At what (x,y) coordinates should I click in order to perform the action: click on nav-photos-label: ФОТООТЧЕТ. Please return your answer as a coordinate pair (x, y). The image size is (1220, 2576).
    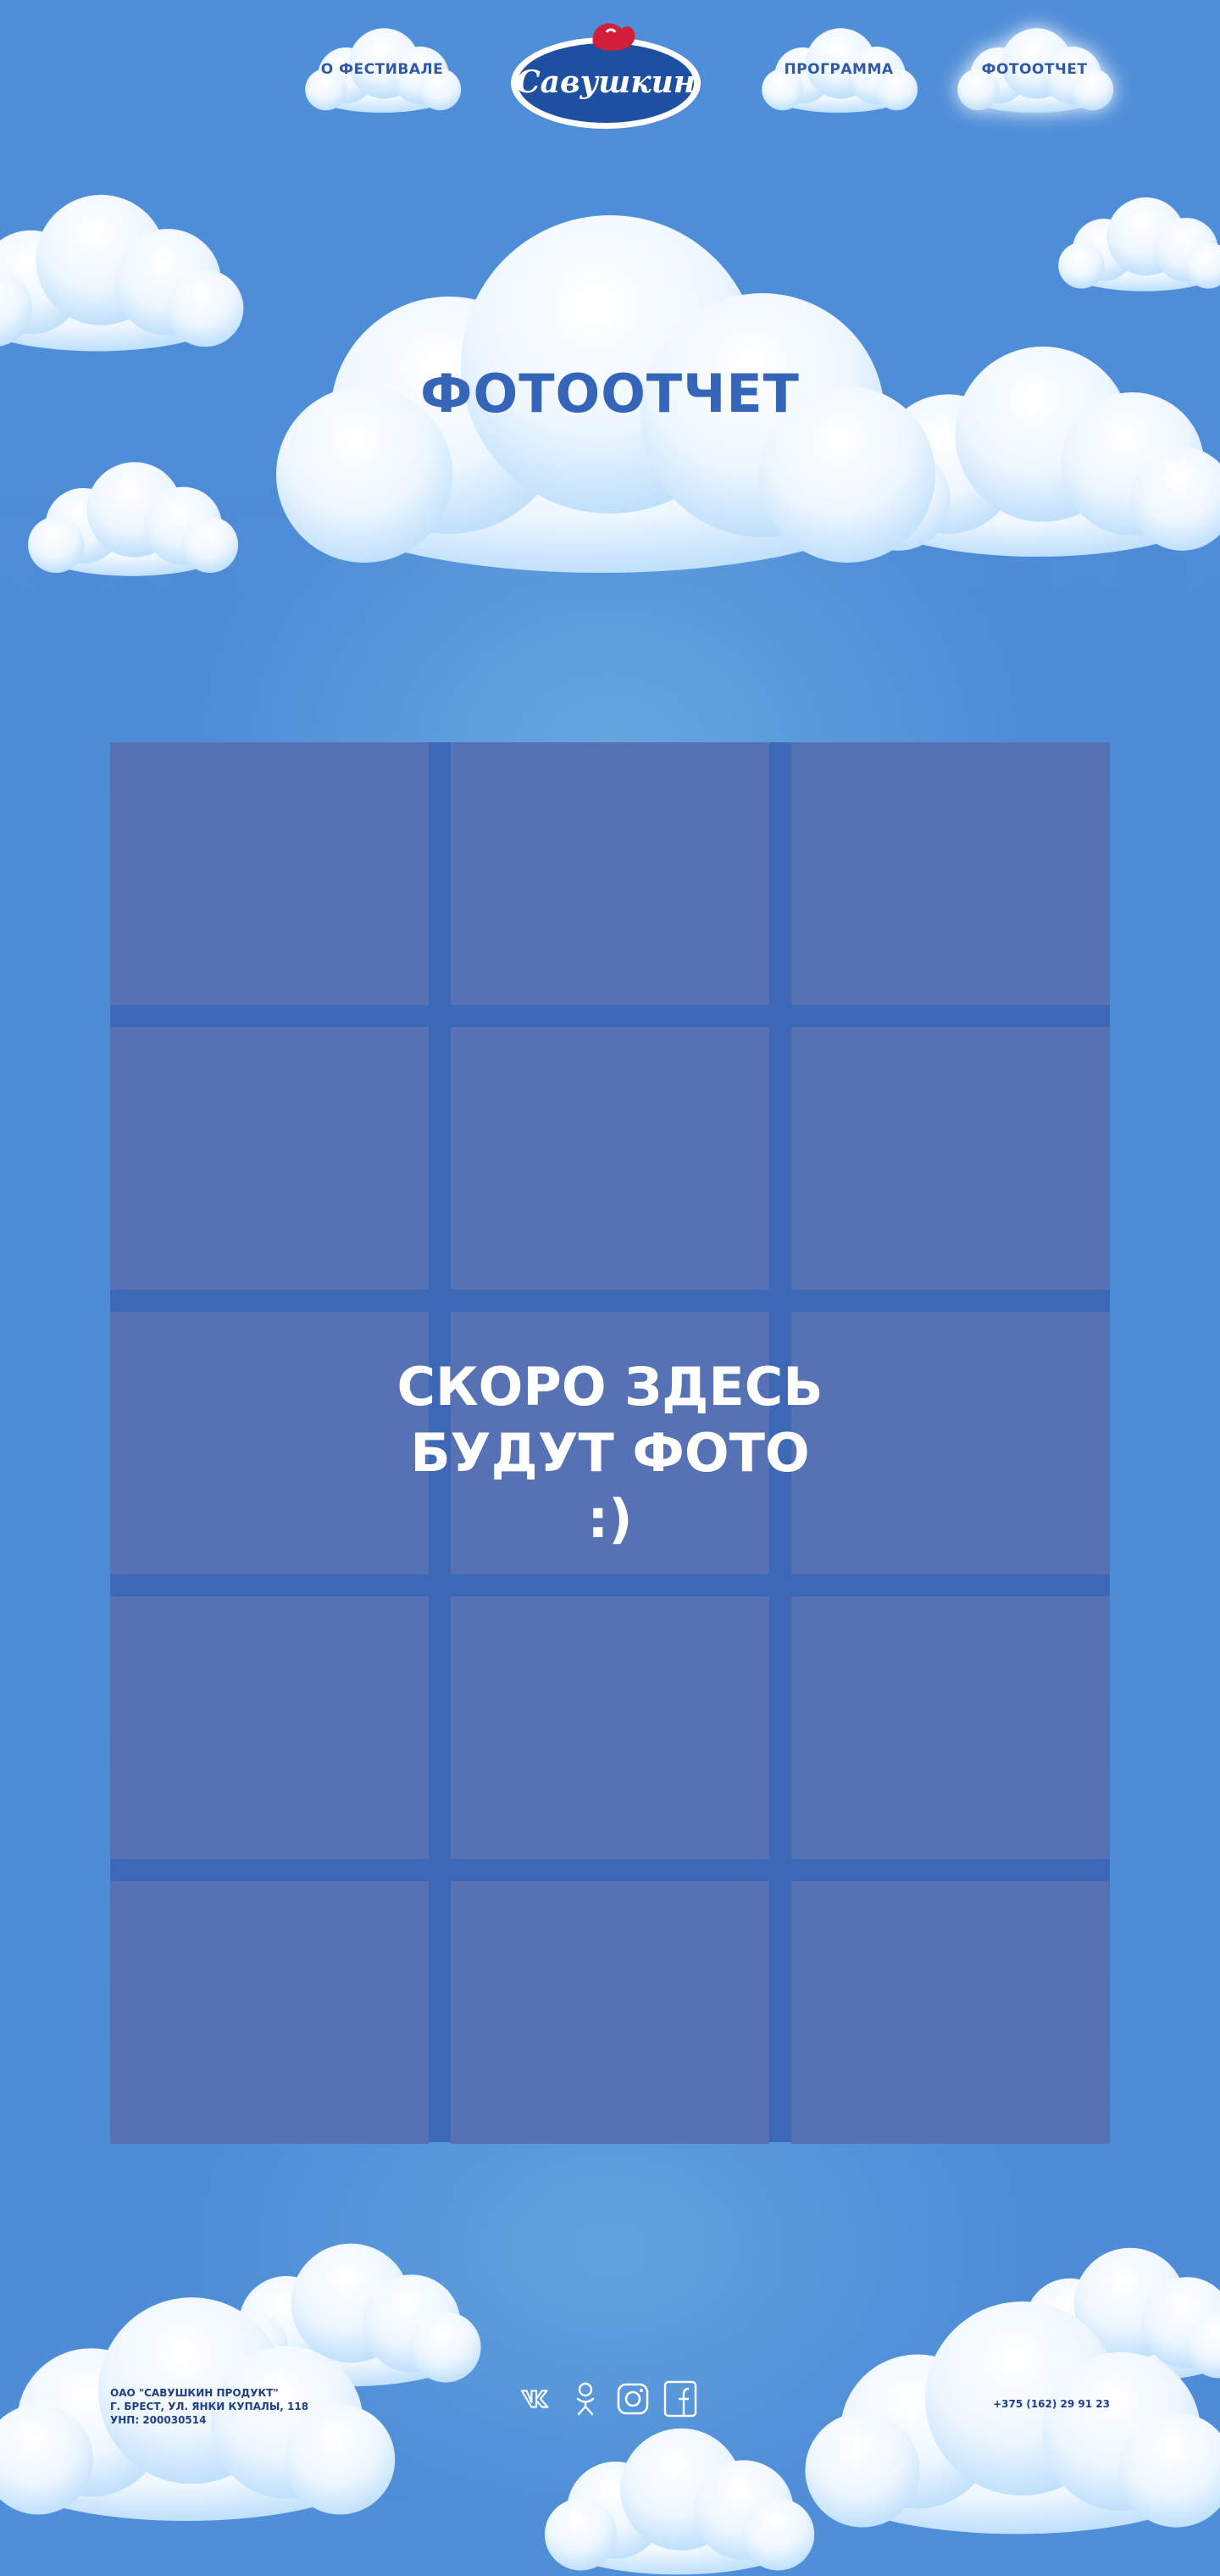
    Looking at the image, I should click on (1034, 69).